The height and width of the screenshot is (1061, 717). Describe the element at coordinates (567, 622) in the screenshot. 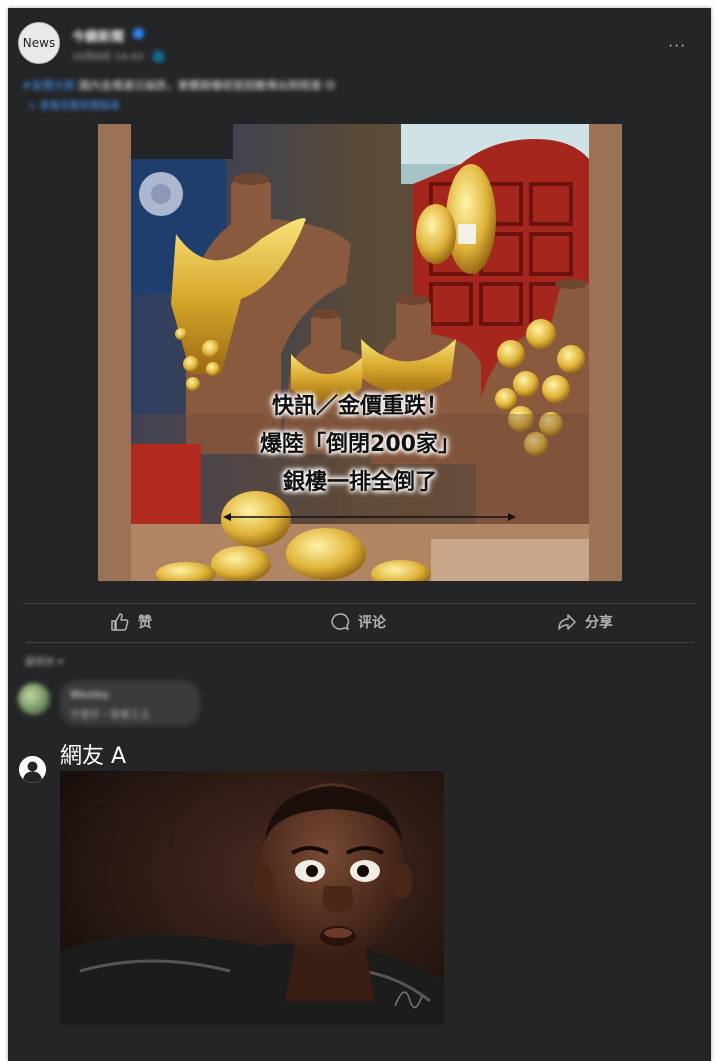

I see `share-icon` at that location.